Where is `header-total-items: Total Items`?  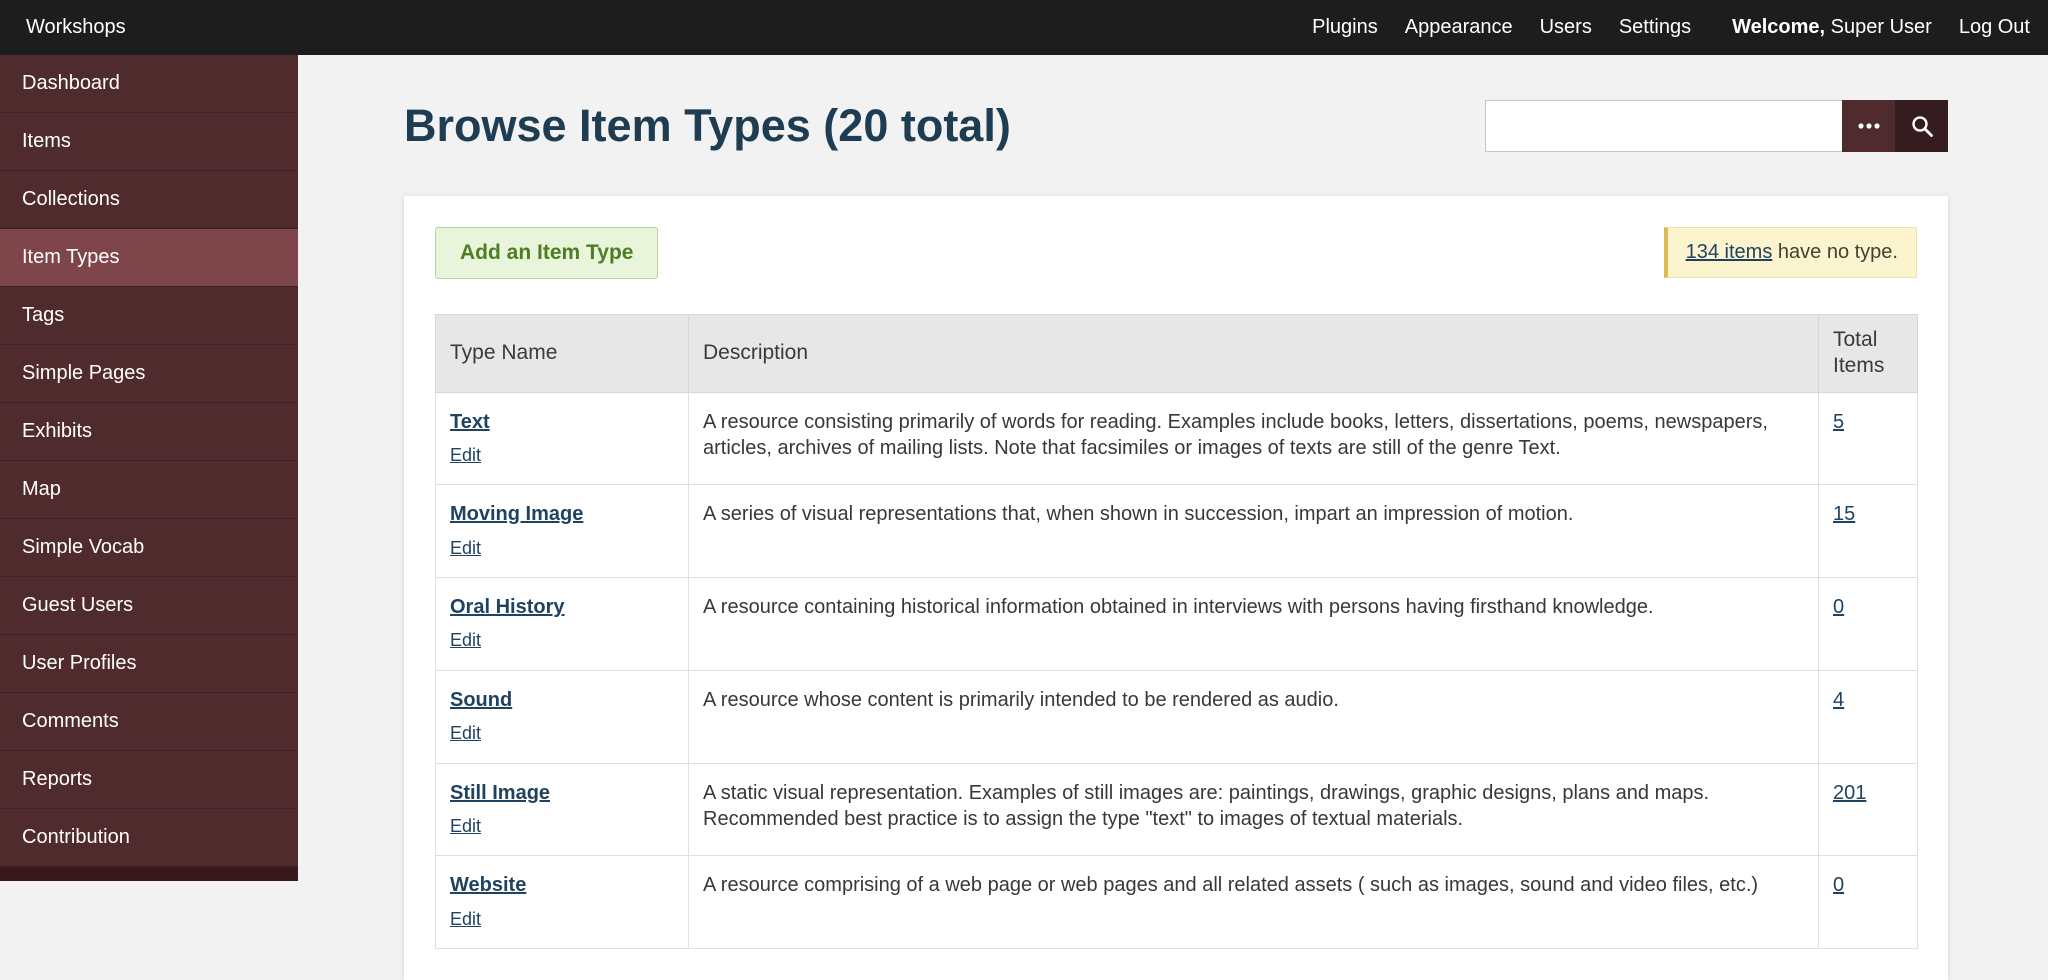
header-total-items: Total Items is located at coordinates (1868, 353).